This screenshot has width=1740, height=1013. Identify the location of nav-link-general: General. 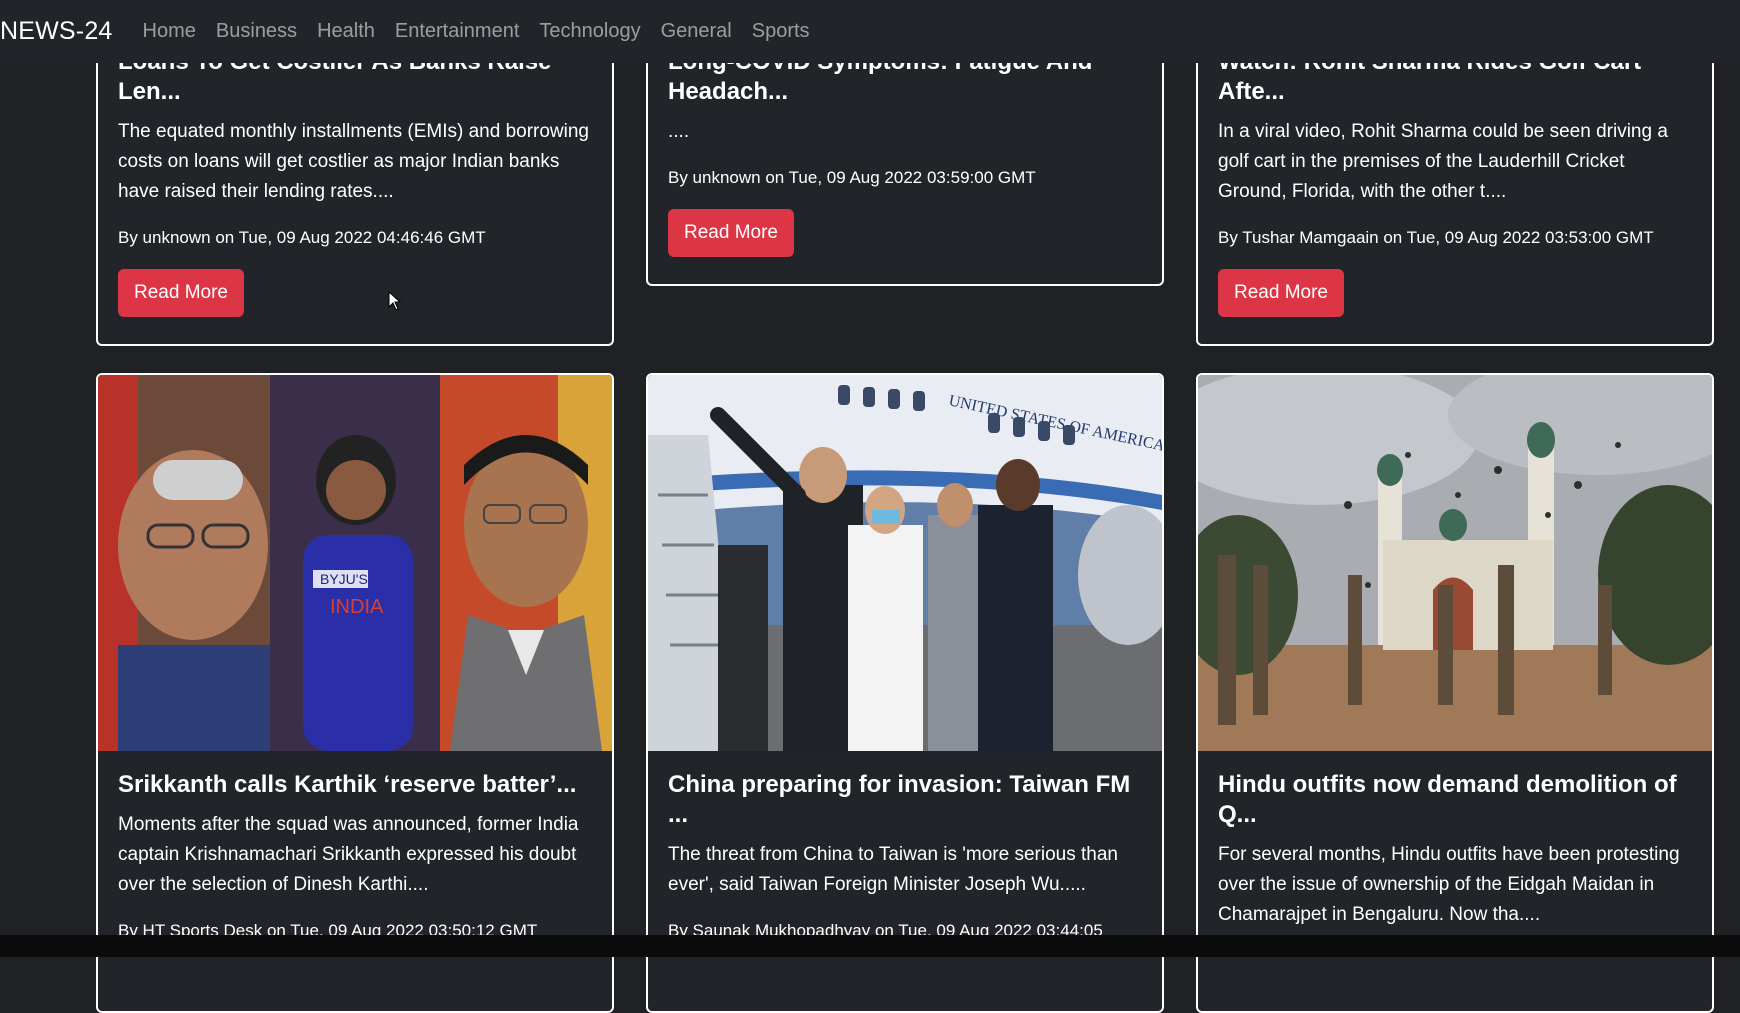
(696, 31).